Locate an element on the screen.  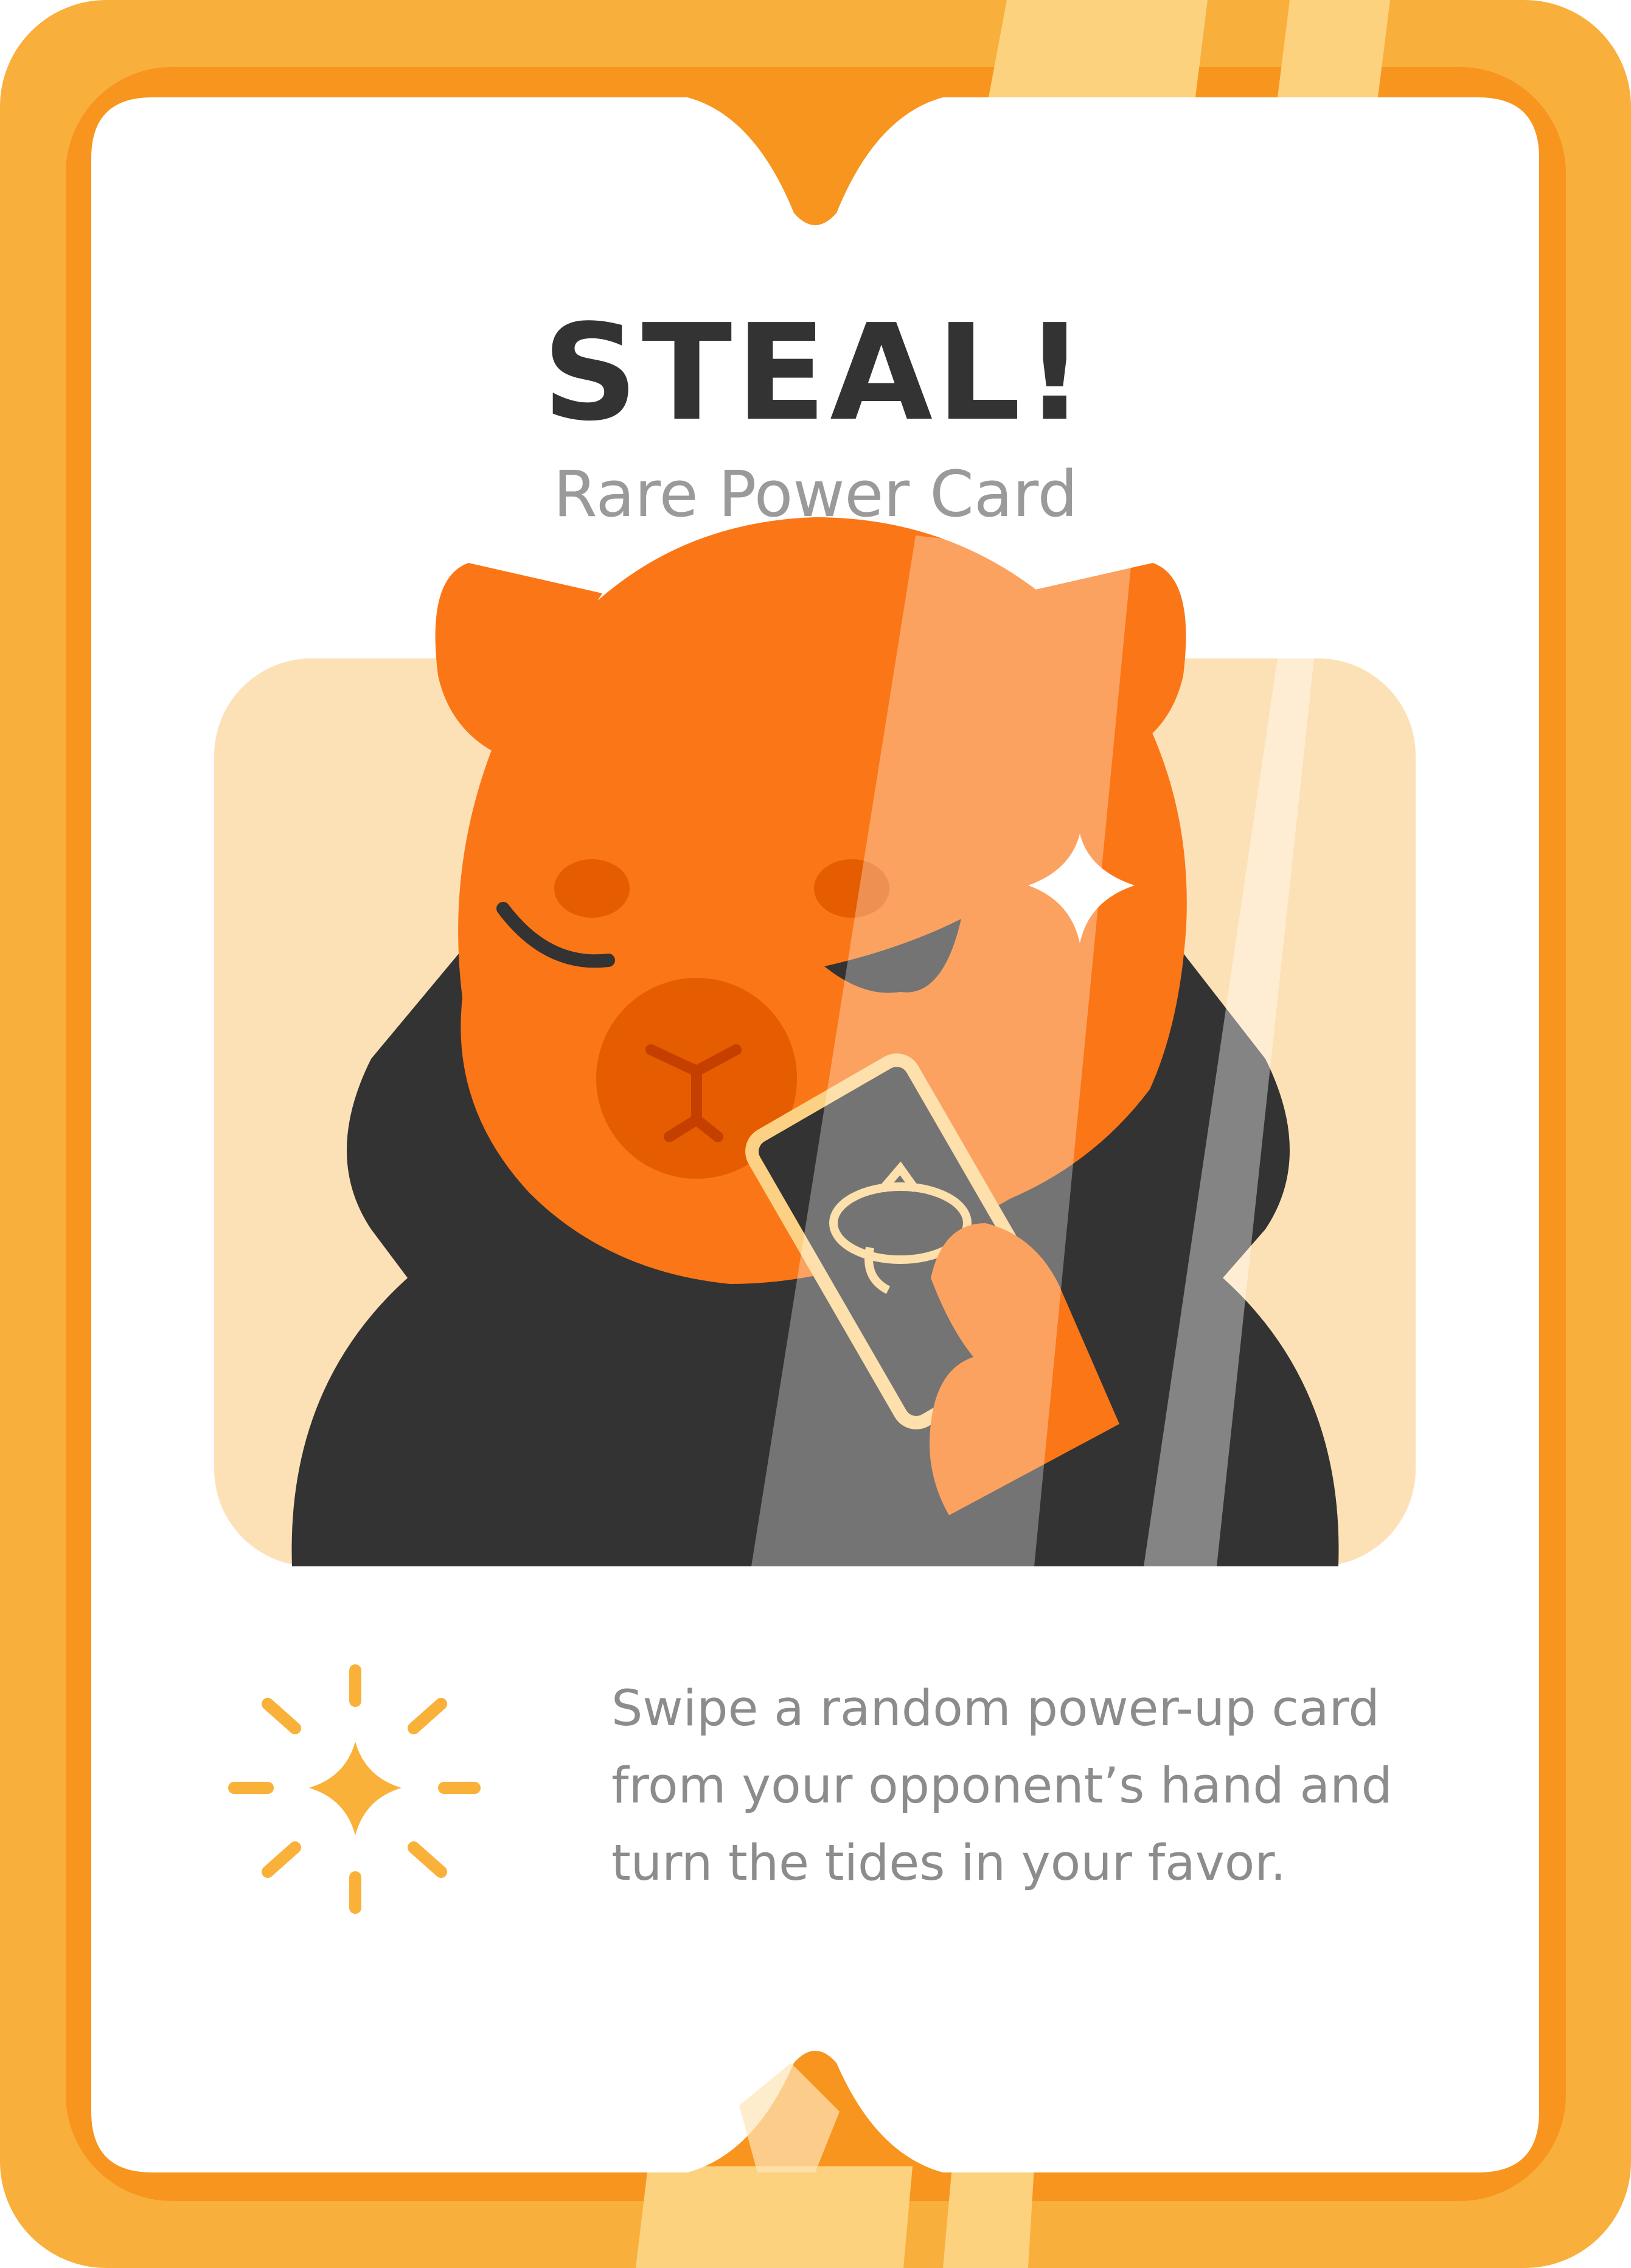
description-line: from your opponent’s hand and is located at coordinates (1002, 1786).